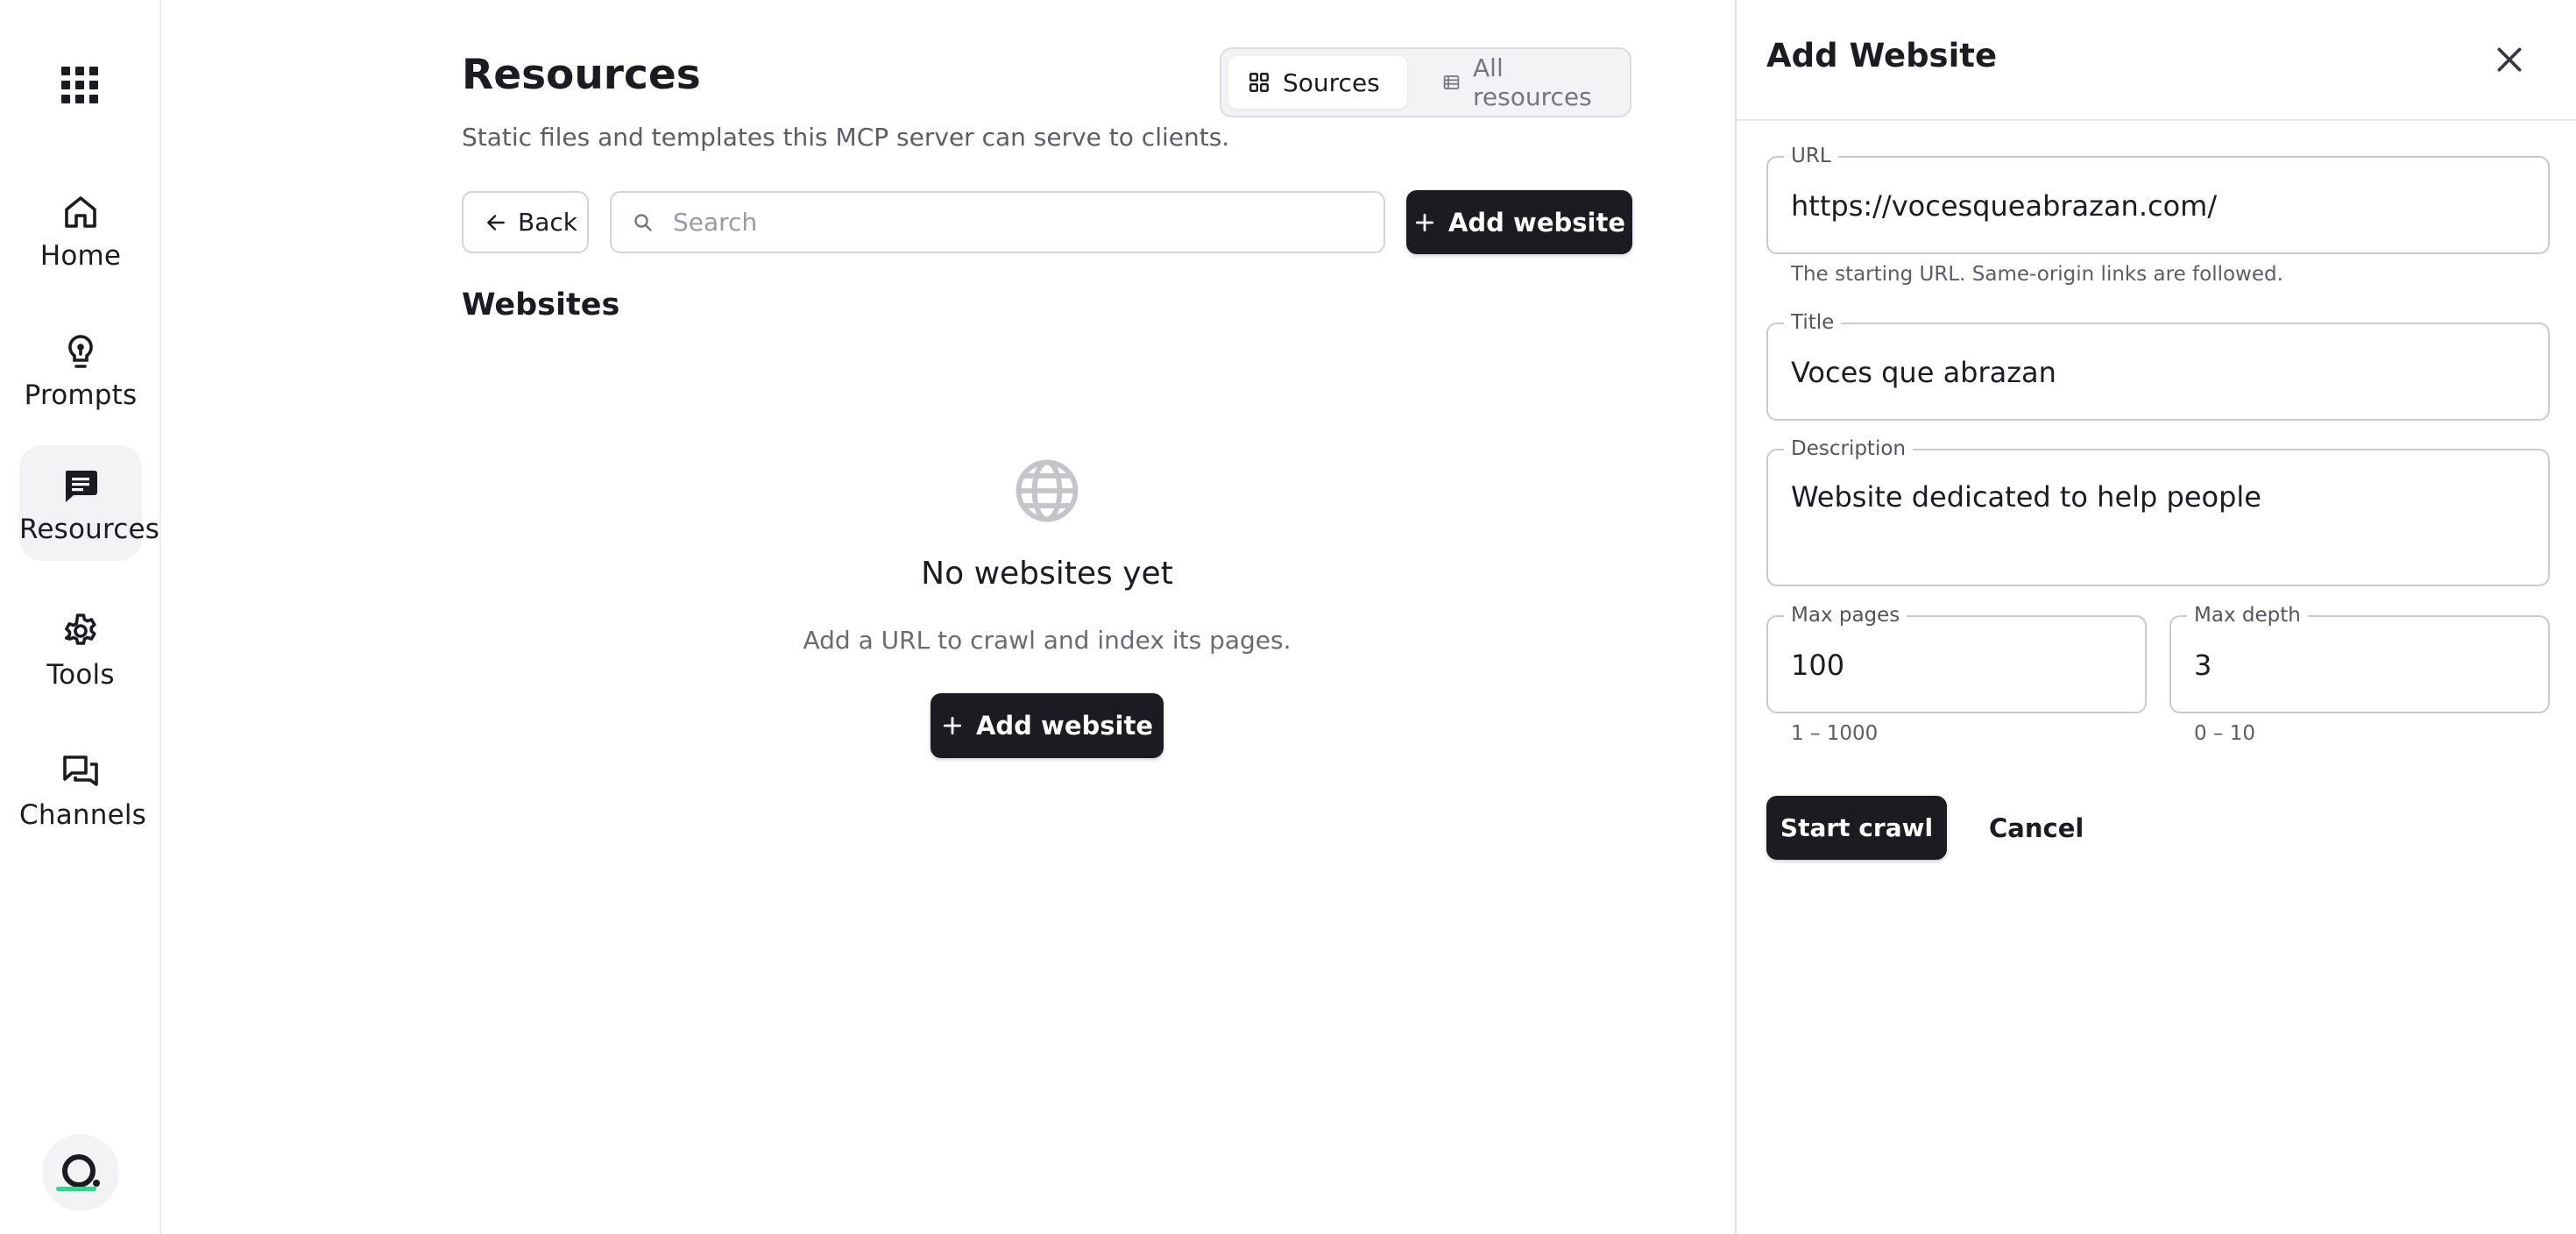 The width and height of the screenshot is (2576, 1234). Describe the element at coordinates (89, 530) in the screenshot. I see `sidebar-item-label: Resources` at that location.